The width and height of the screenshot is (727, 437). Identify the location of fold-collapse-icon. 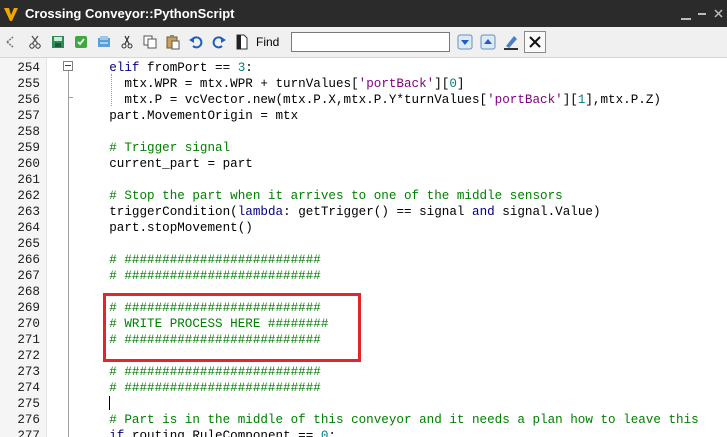
(68, 66).